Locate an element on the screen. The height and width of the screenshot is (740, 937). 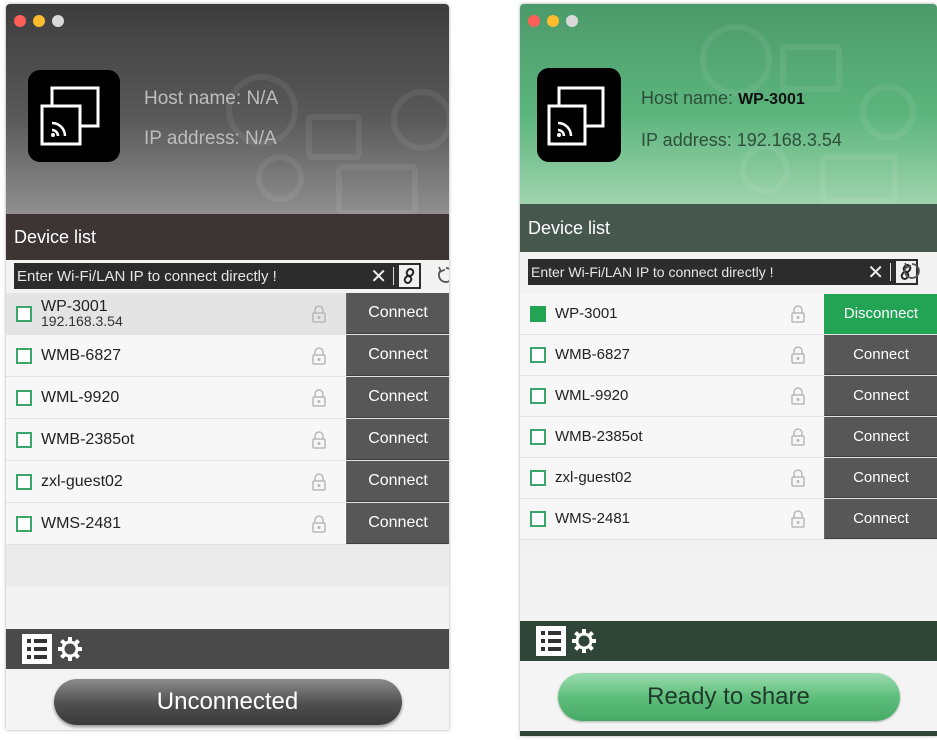
footer-strip is located at coordinates (728, 733).